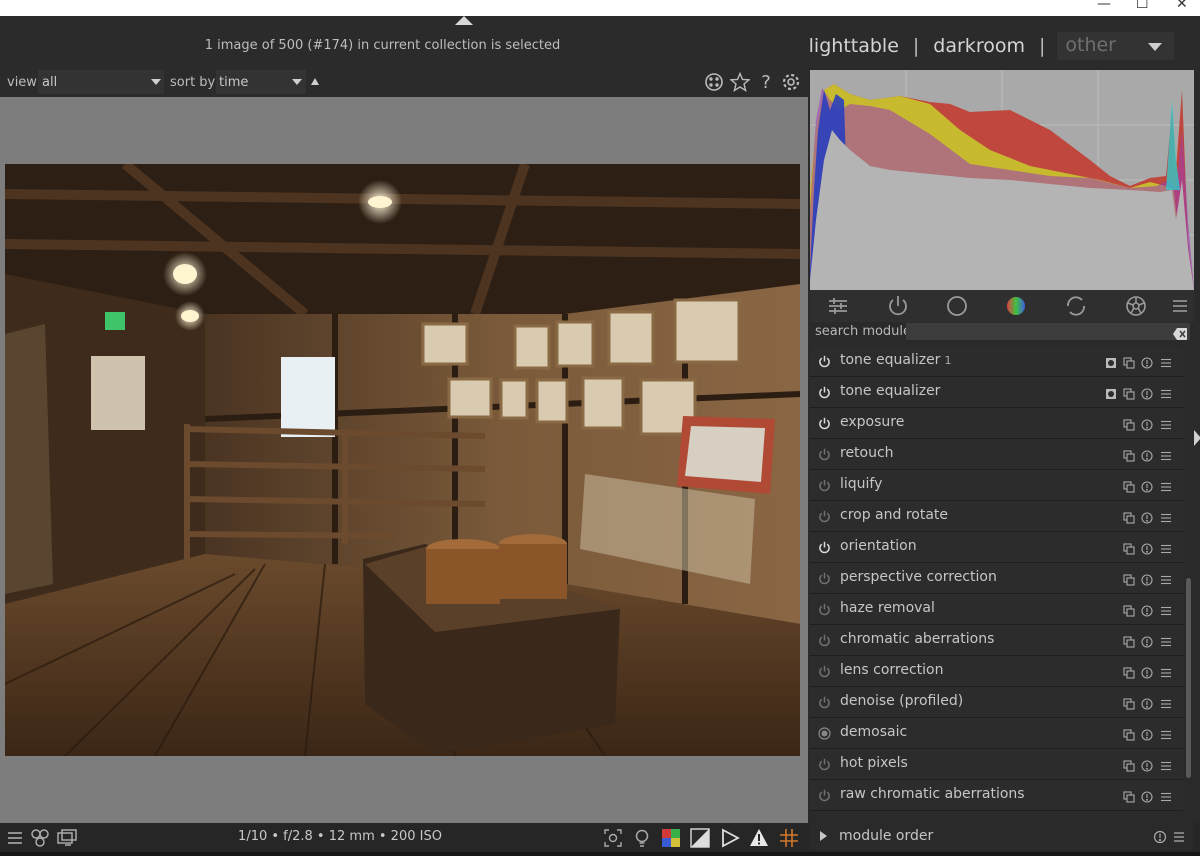 This screenshot has height=856, width=1200. I want to click on view-other-dropdown: other, so click(1115, 46).